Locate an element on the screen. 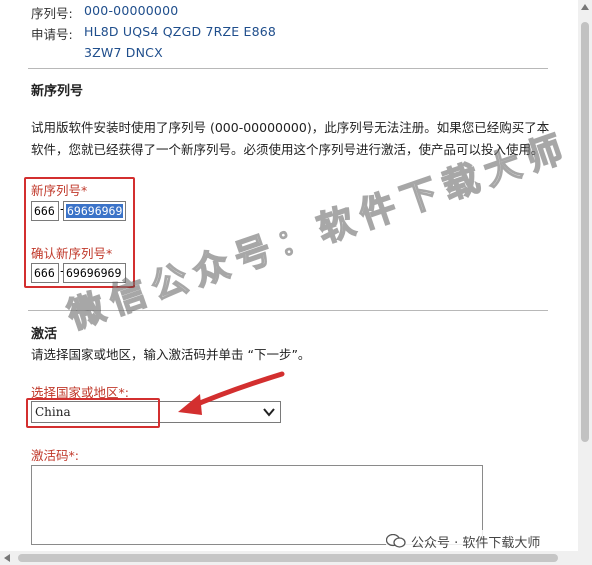 Image resolution: width=592 pixels, height=565 pixels. corner-watermark: 公众号 · 软件下载大师 is located at coordinates (466, 540).